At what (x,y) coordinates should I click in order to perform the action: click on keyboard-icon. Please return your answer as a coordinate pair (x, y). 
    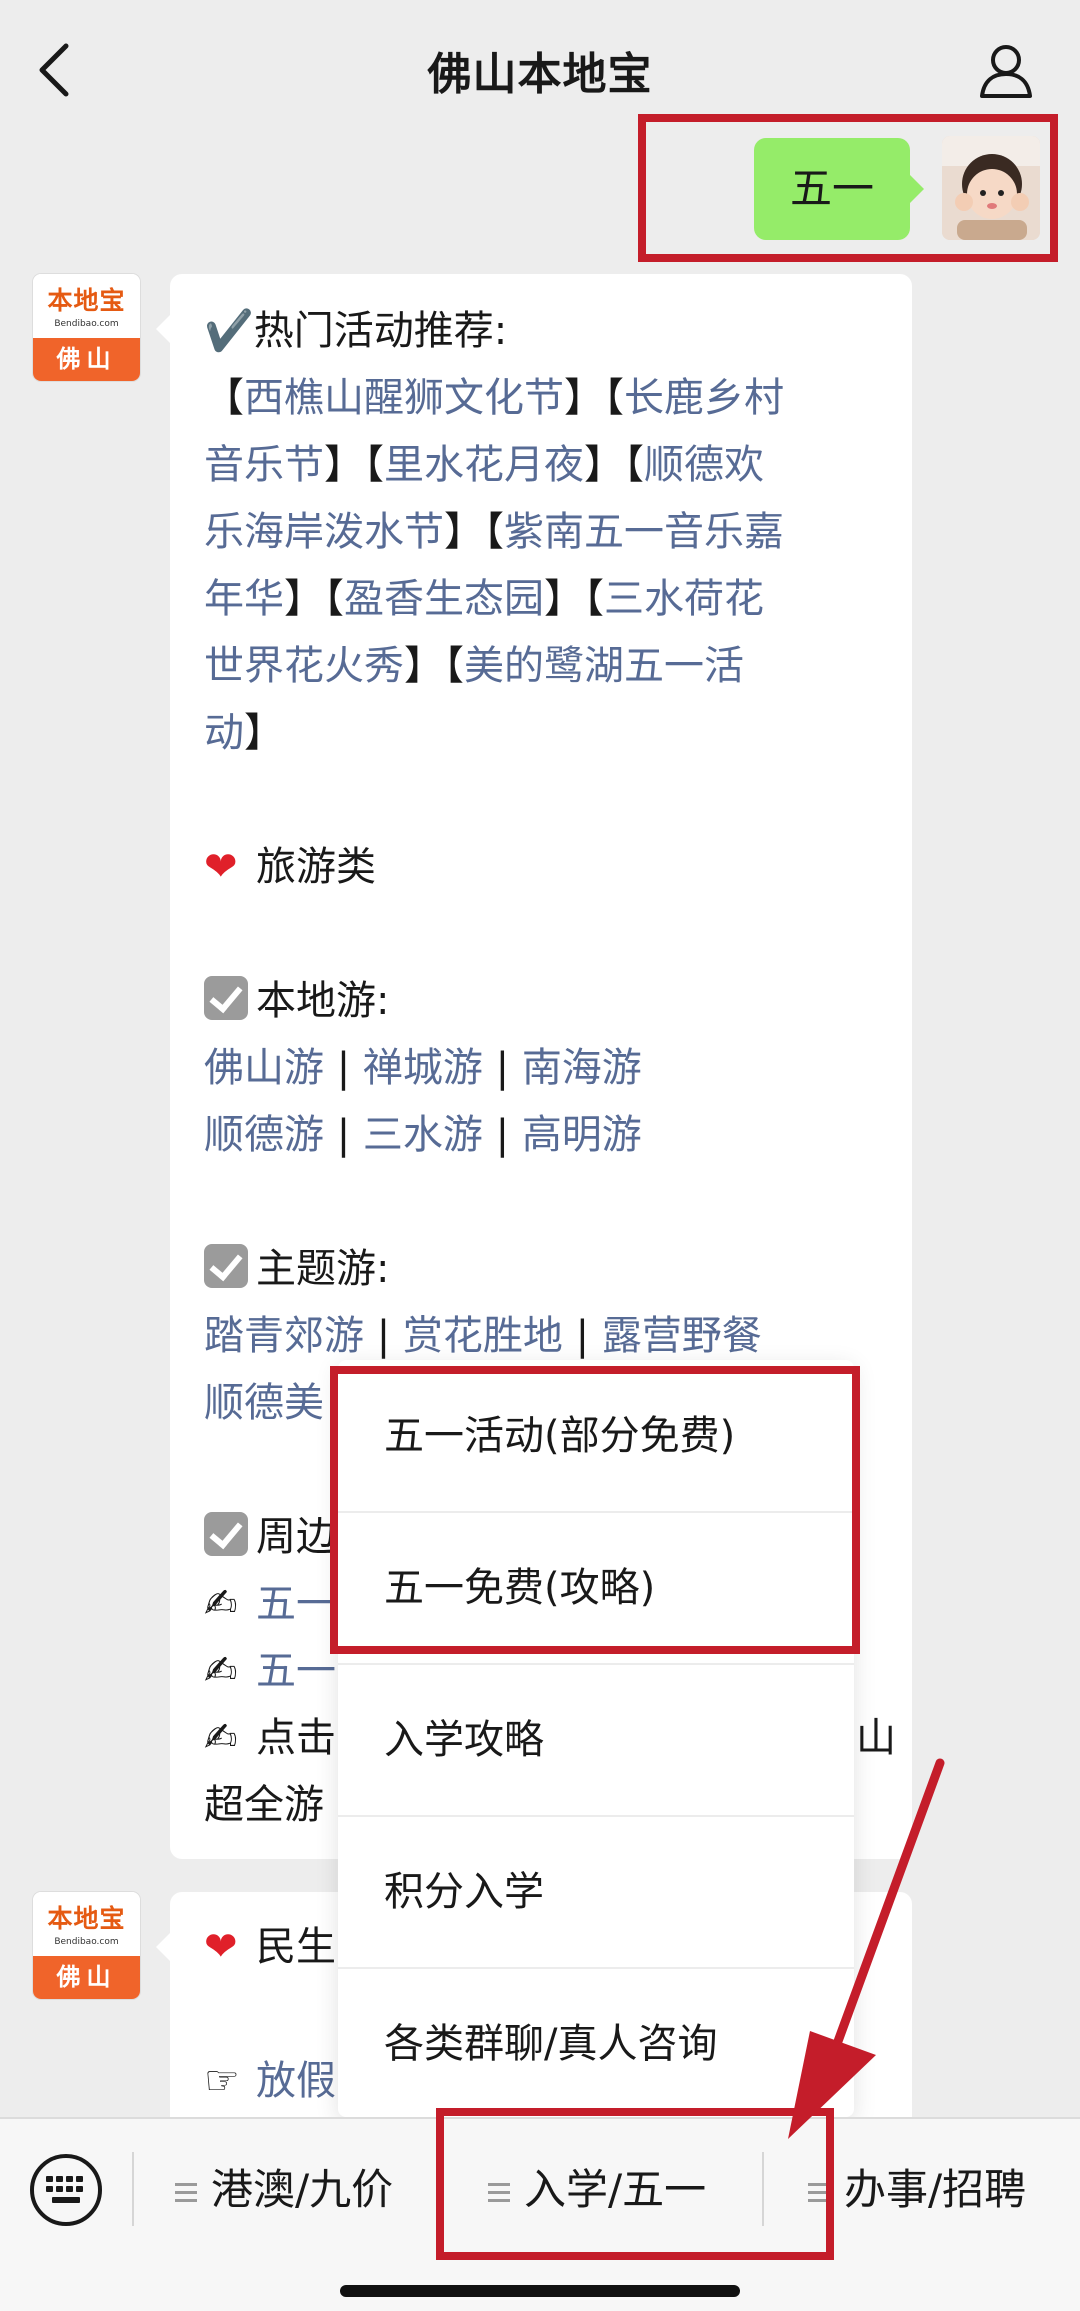
    Looking at the image, I should click on (66, 2190).